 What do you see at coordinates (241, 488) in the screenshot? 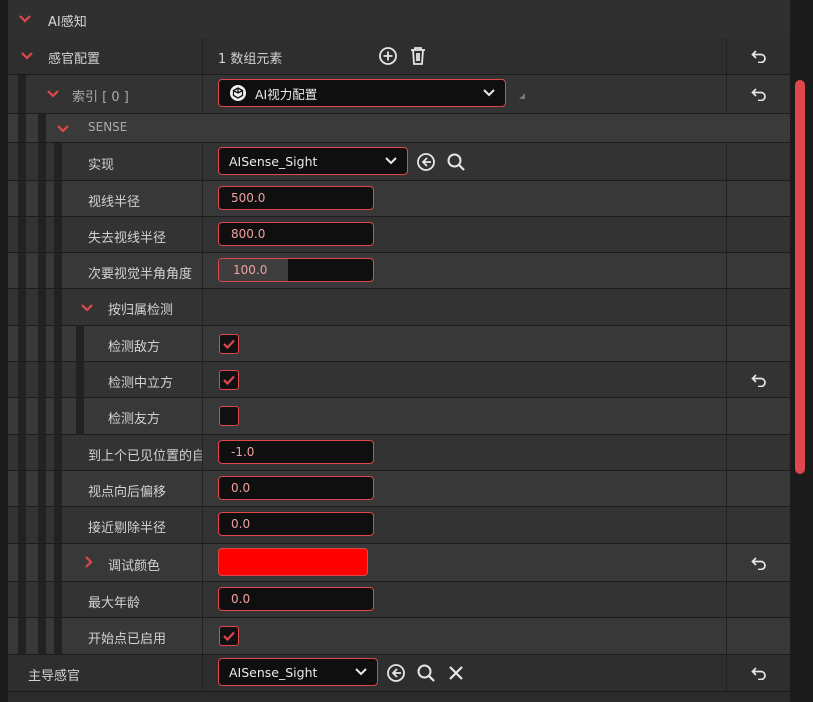
I see `pov-offset-value: 0.0` at bounding box center [241, 488].